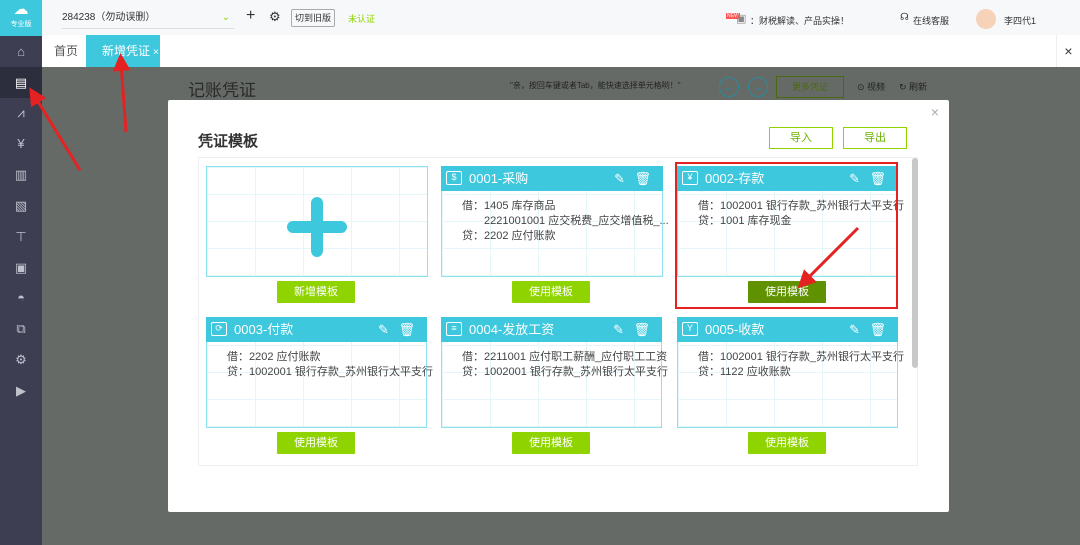 Image resolution: width=1080 pixels, height=545 pixels. I want to click on add-template-button: 新增模板, so click(316, 292).